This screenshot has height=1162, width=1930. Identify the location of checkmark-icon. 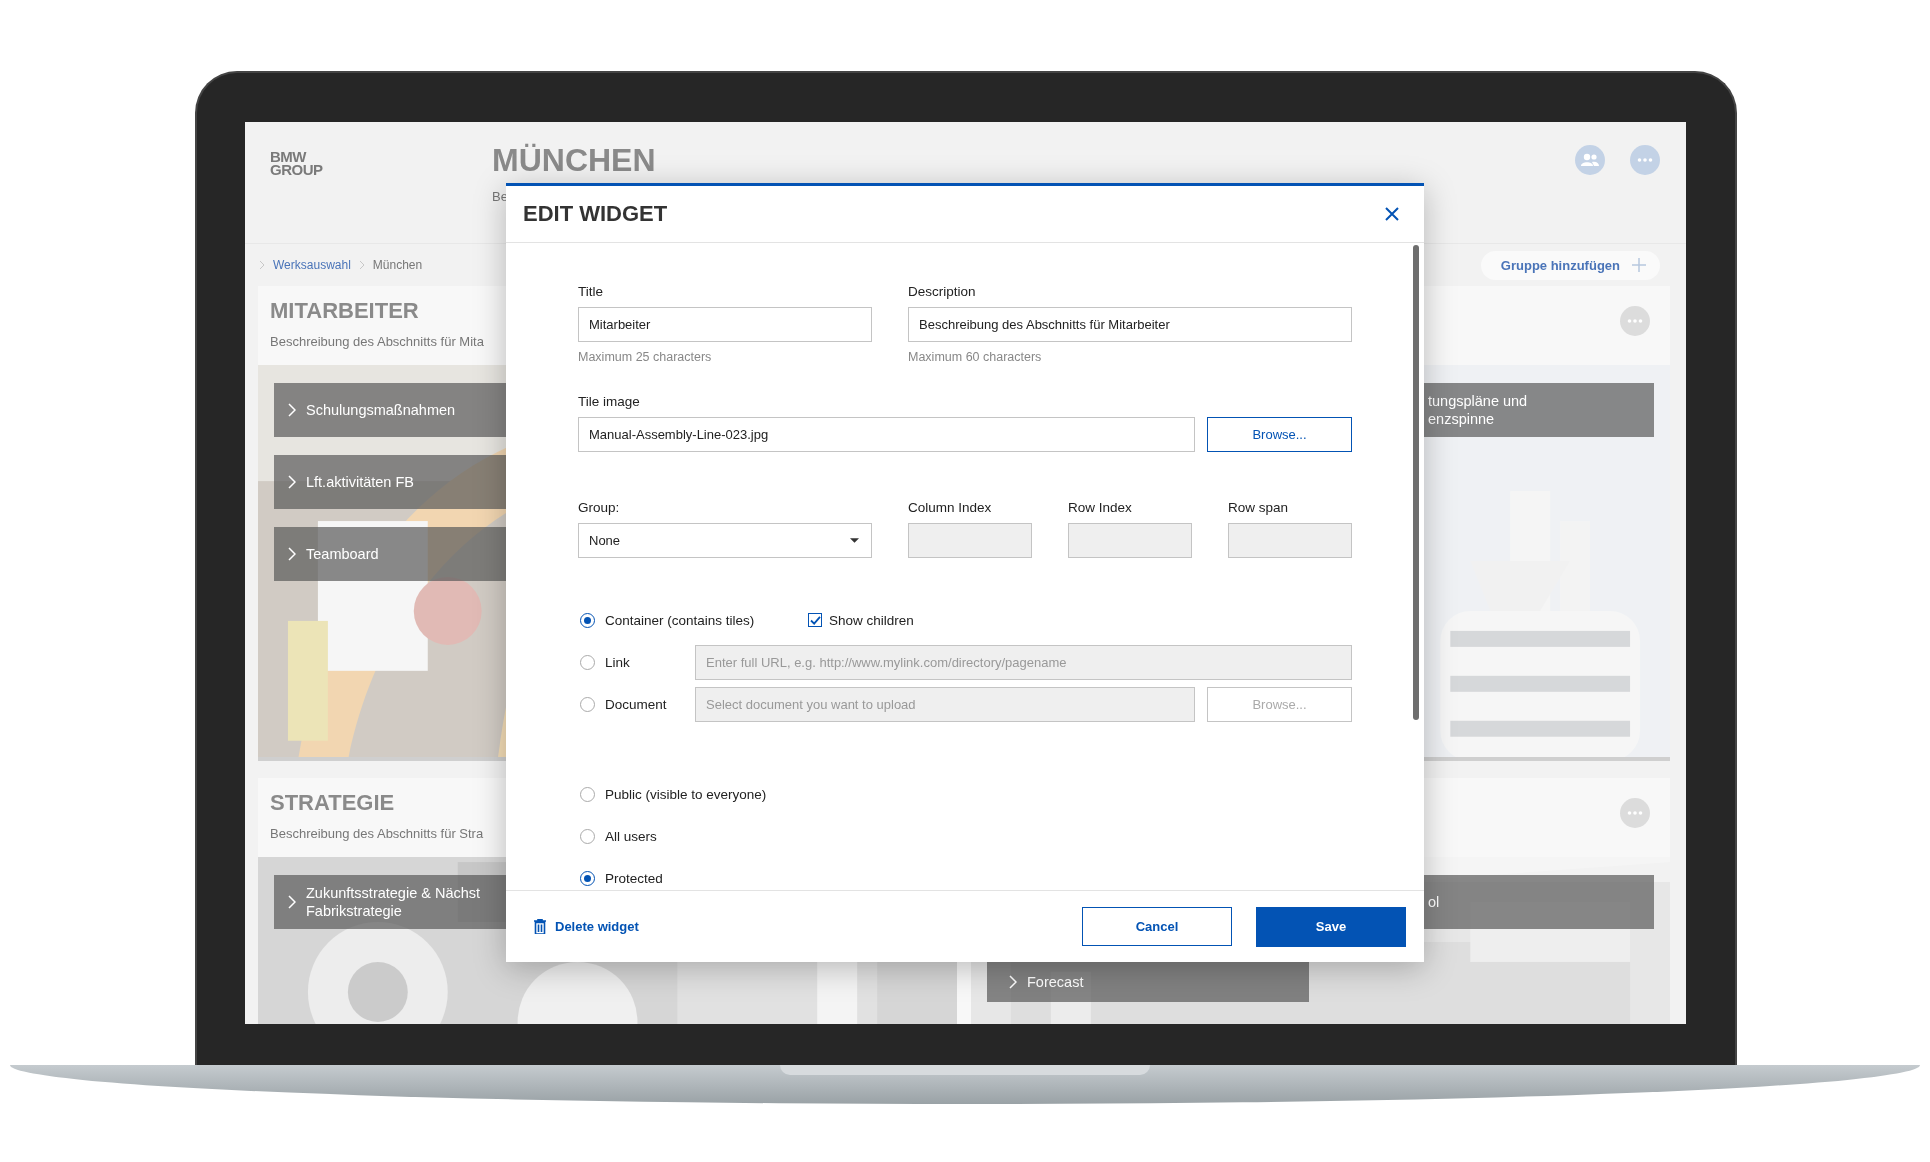
(815, 620).